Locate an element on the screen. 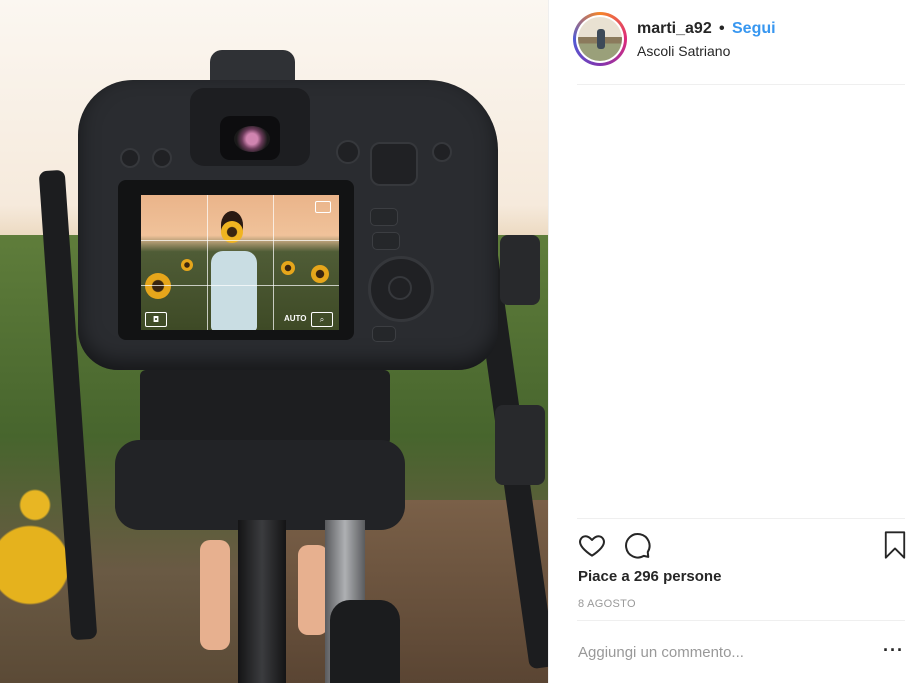 This screenshot has height=683, width=912. camera-mode-icon: ◘ is located at coordinates (156, 319).